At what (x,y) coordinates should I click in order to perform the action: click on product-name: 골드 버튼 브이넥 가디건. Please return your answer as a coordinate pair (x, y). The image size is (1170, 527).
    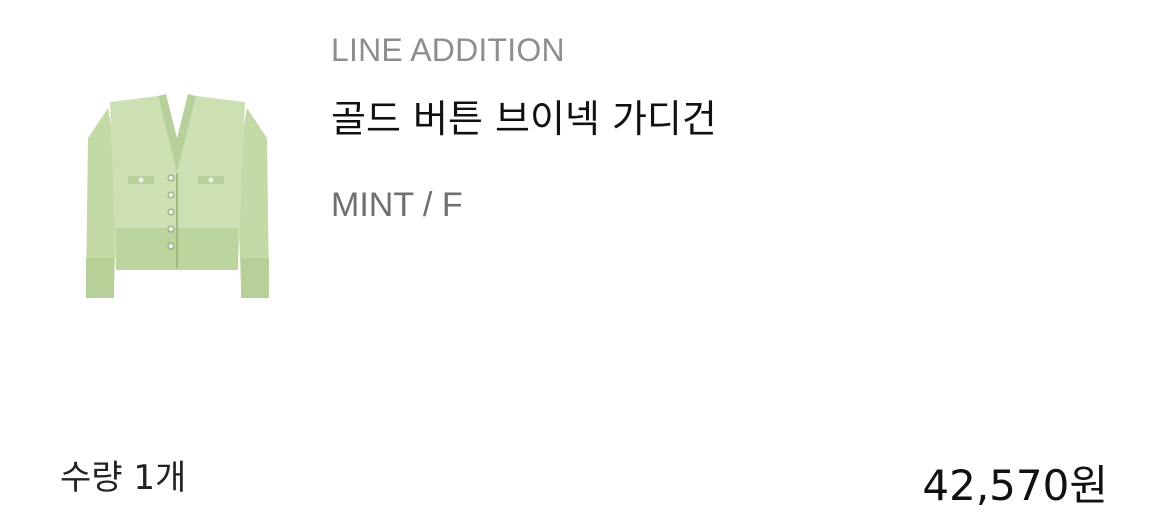
    Looking at the image, I should click on (524, 115).